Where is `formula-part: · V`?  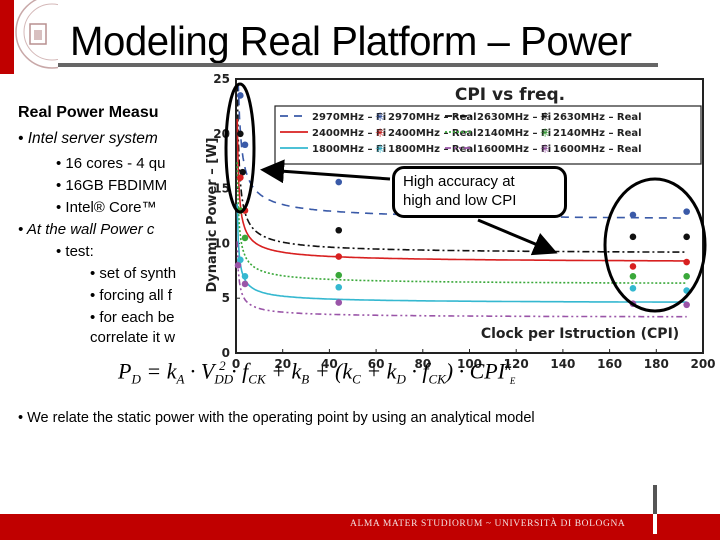 formula-part: · V is located at coordinates (199, 371).